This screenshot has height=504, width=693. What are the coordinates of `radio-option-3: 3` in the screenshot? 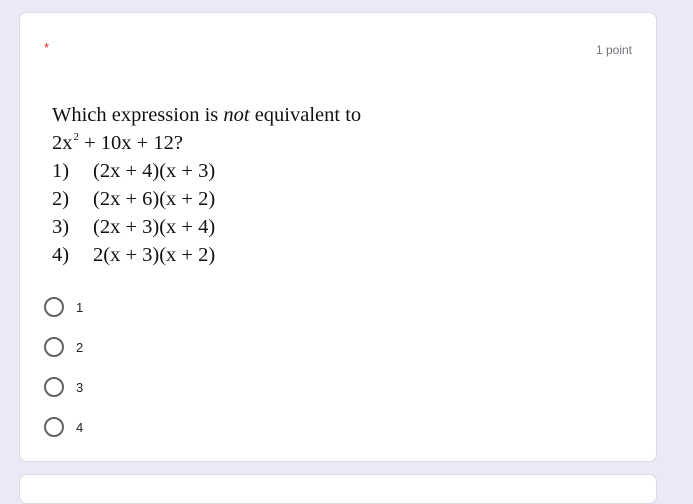 It's located at (63, 387).